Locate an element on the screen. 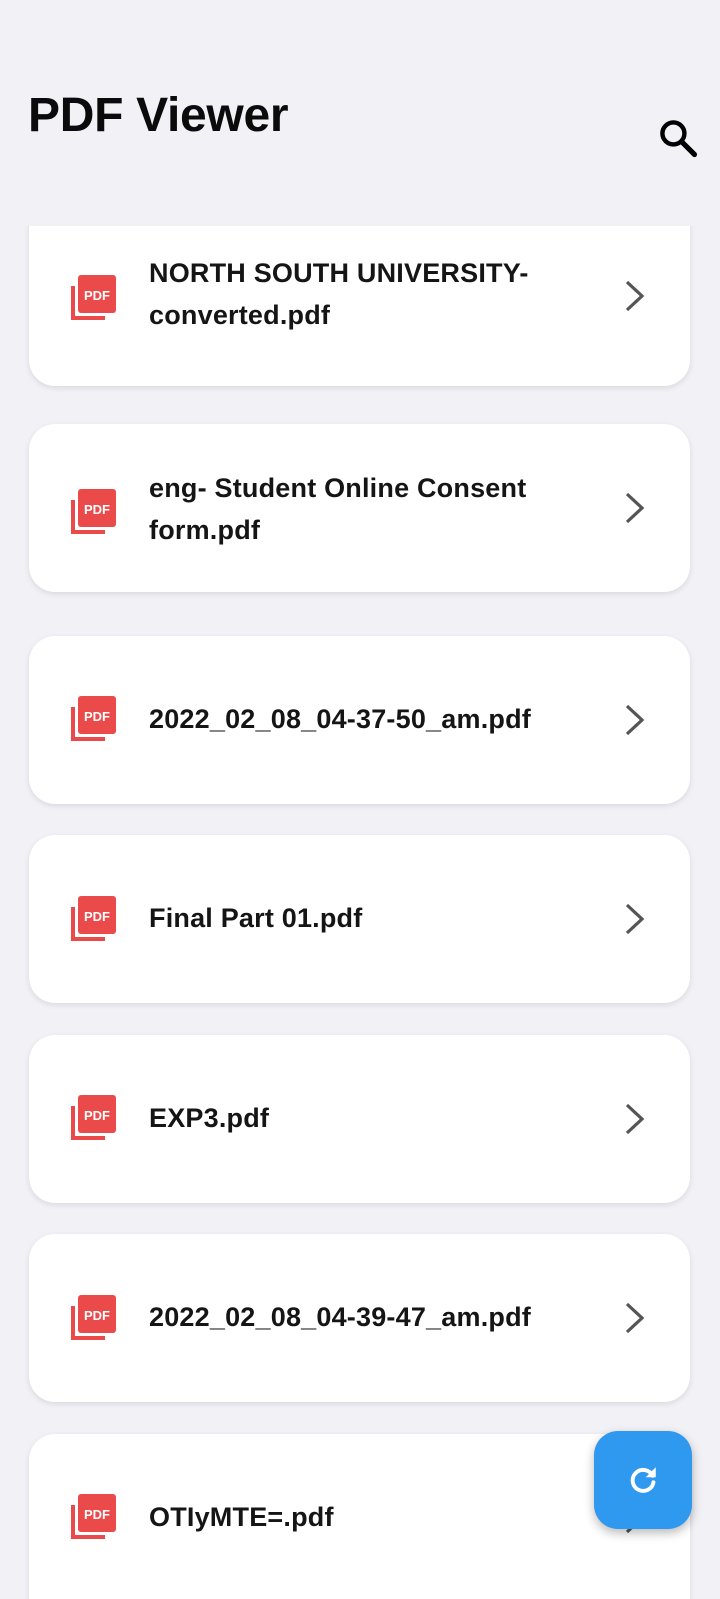  file-name: OTIyMTE=.pdf is located at coordinates (241, 1517).